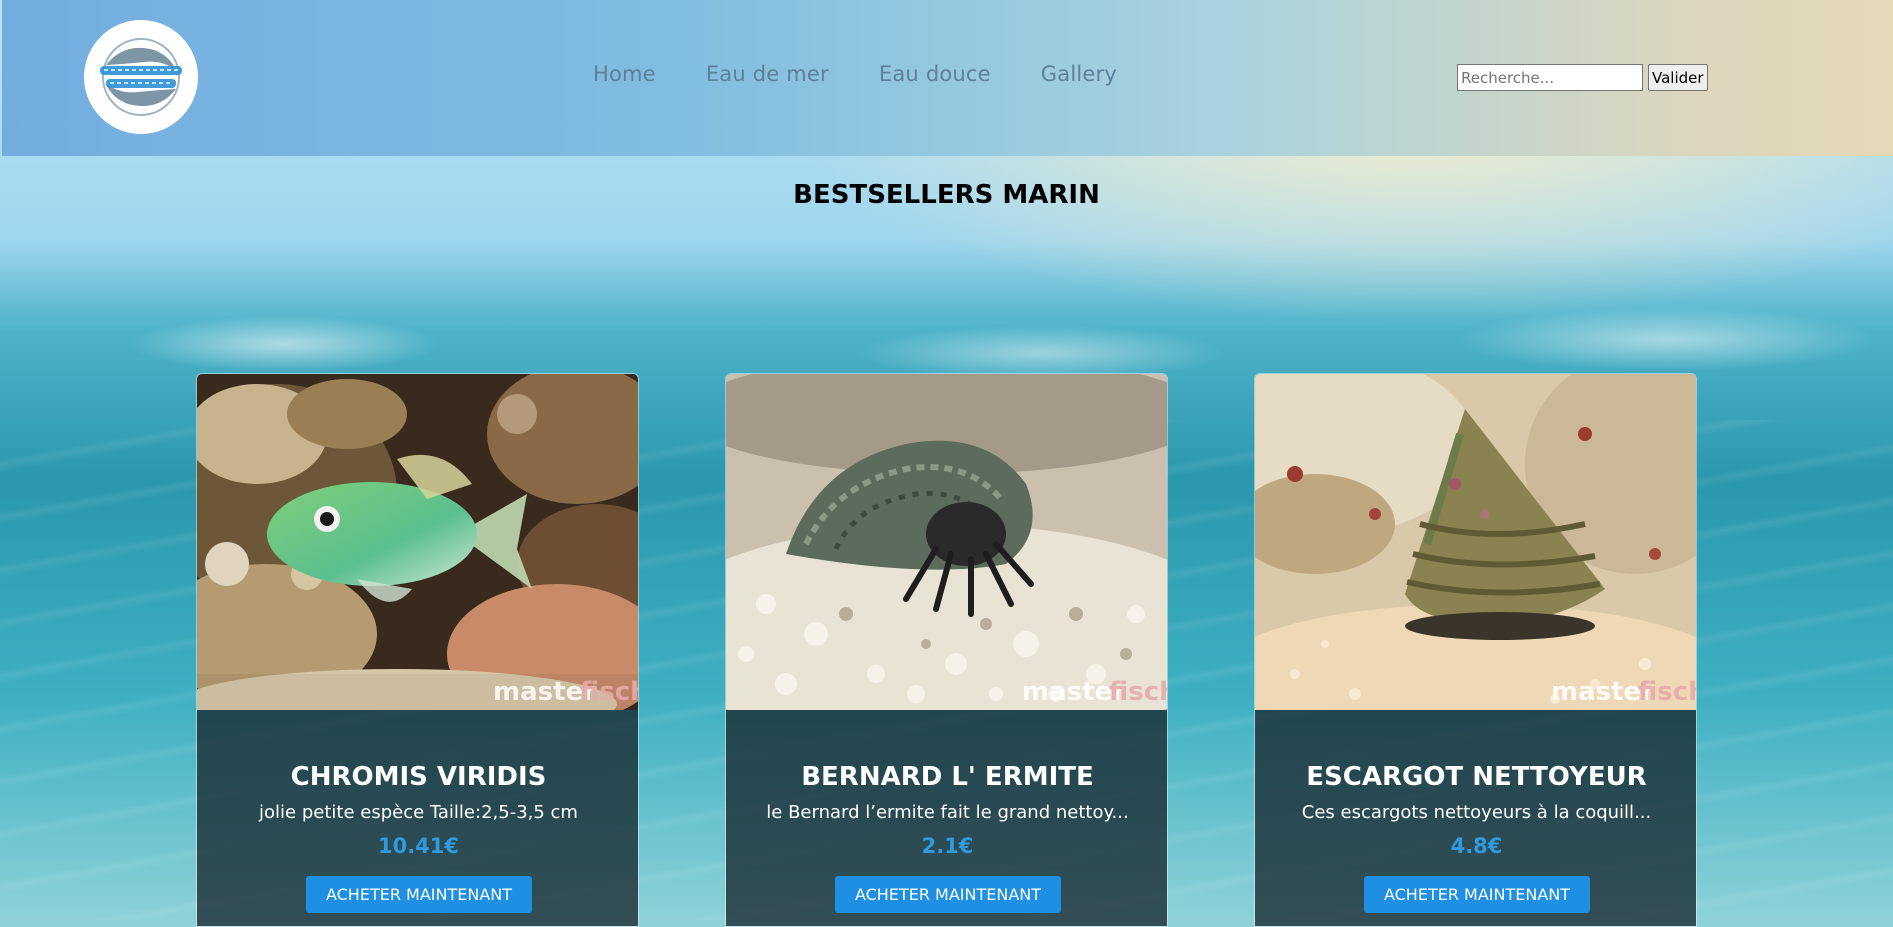 This screenshot has width=1893, height=927. I want to click on product-price: 4.8€, so click(1476, 846).